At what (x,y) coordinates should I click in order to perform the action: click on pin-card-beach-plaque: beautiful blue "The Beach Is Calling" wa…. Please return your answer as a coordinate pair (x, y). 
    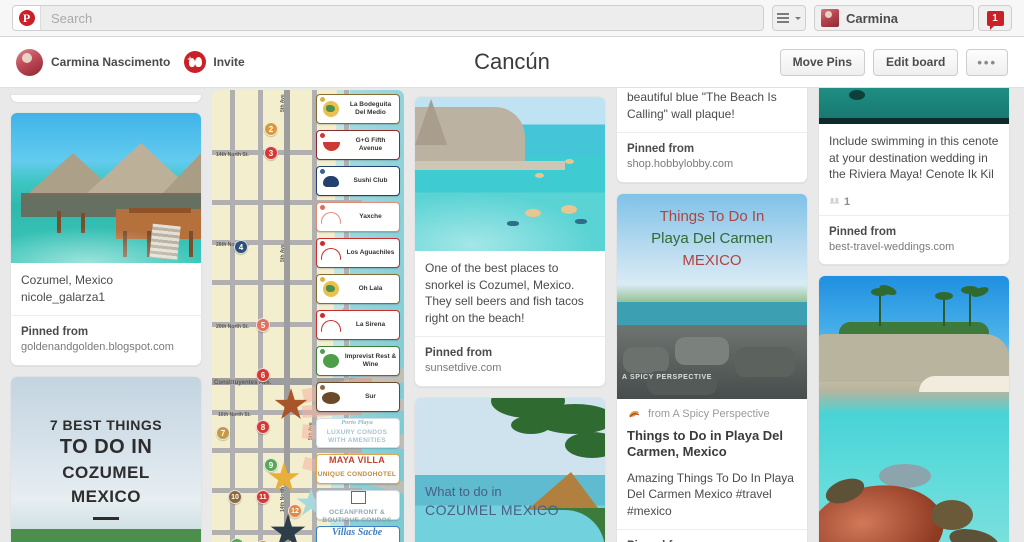
    Looking at the image, I should click on (712, 135).